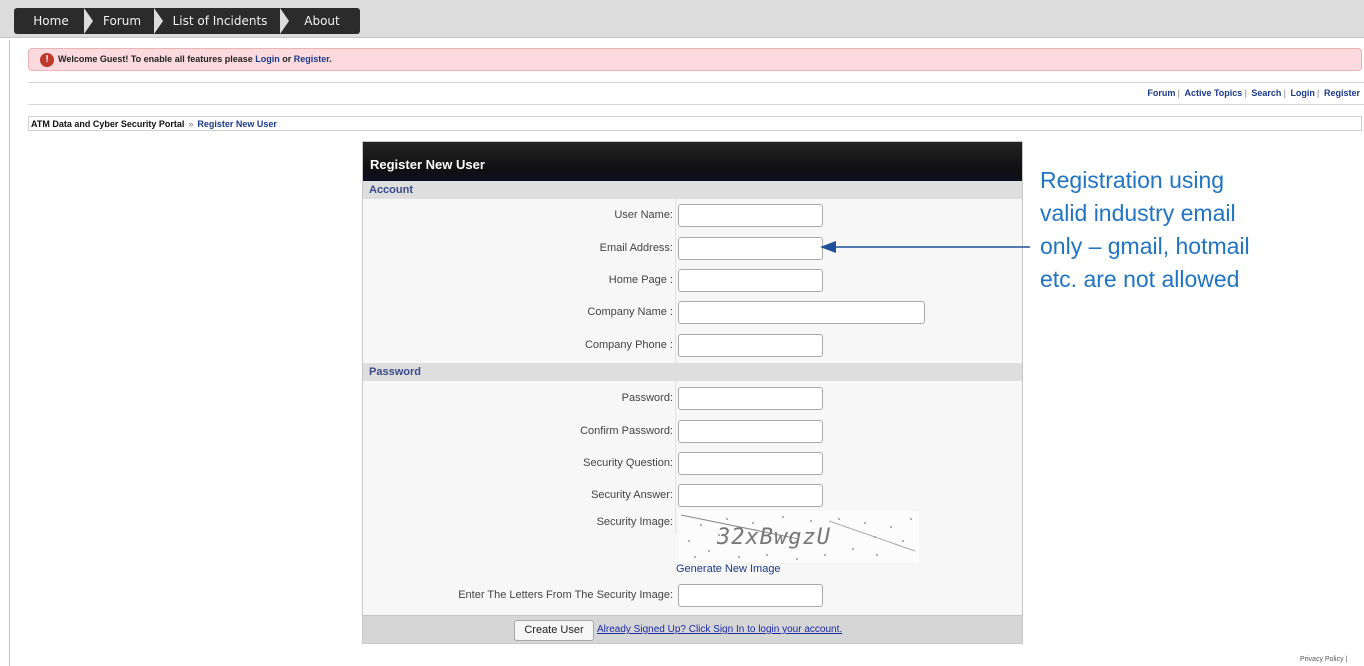 The width and height of the screenshot is (1364, 666). Describe the element at coordinates (692, 190) in the screenshot. I see `account-section-header: Account` at that location.